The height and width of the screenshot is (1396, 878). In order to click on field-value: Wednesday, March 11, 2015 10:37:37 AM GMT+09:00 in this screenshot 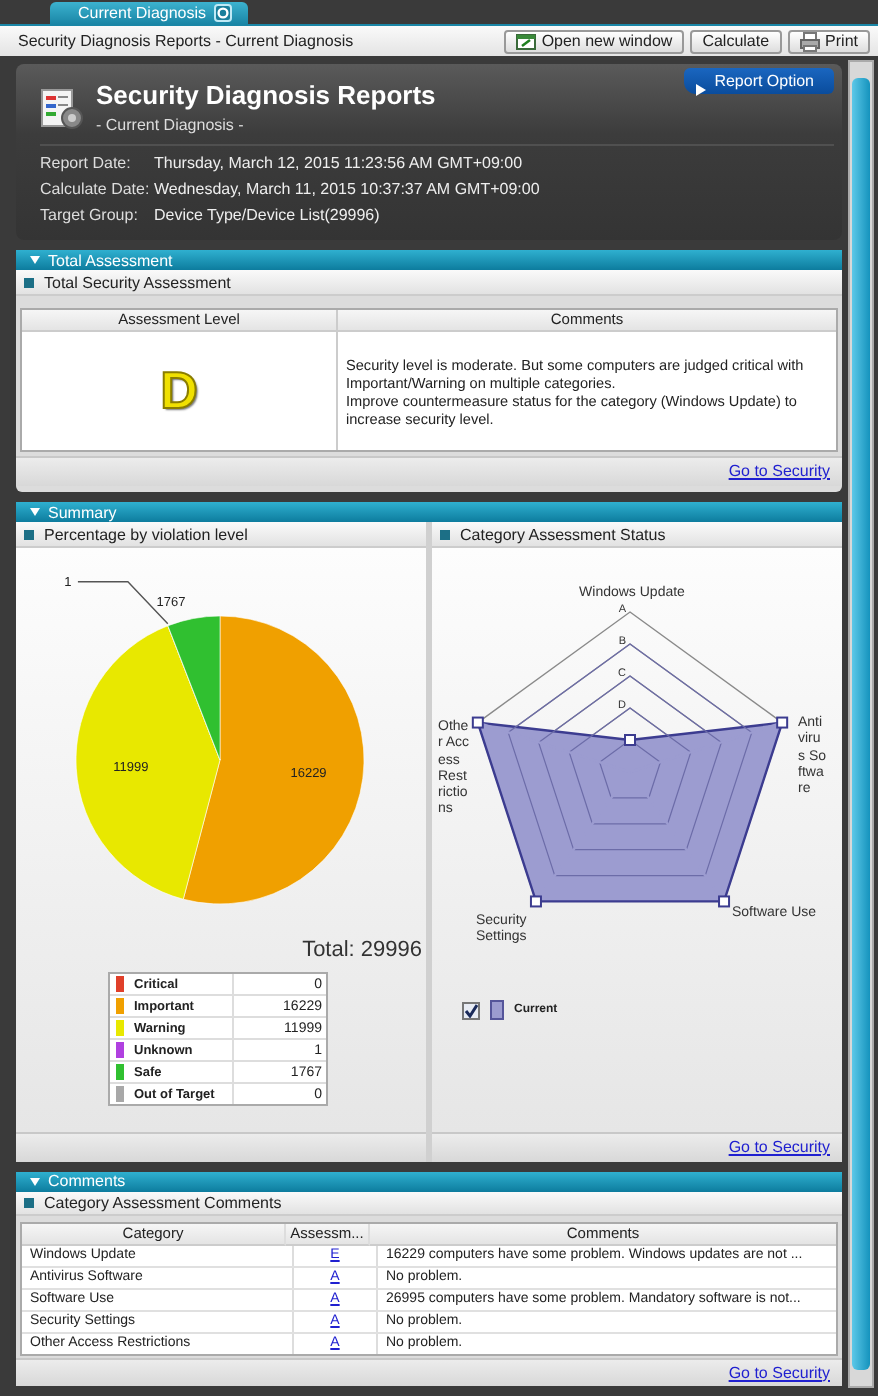, I will do `click(347, 189)`.